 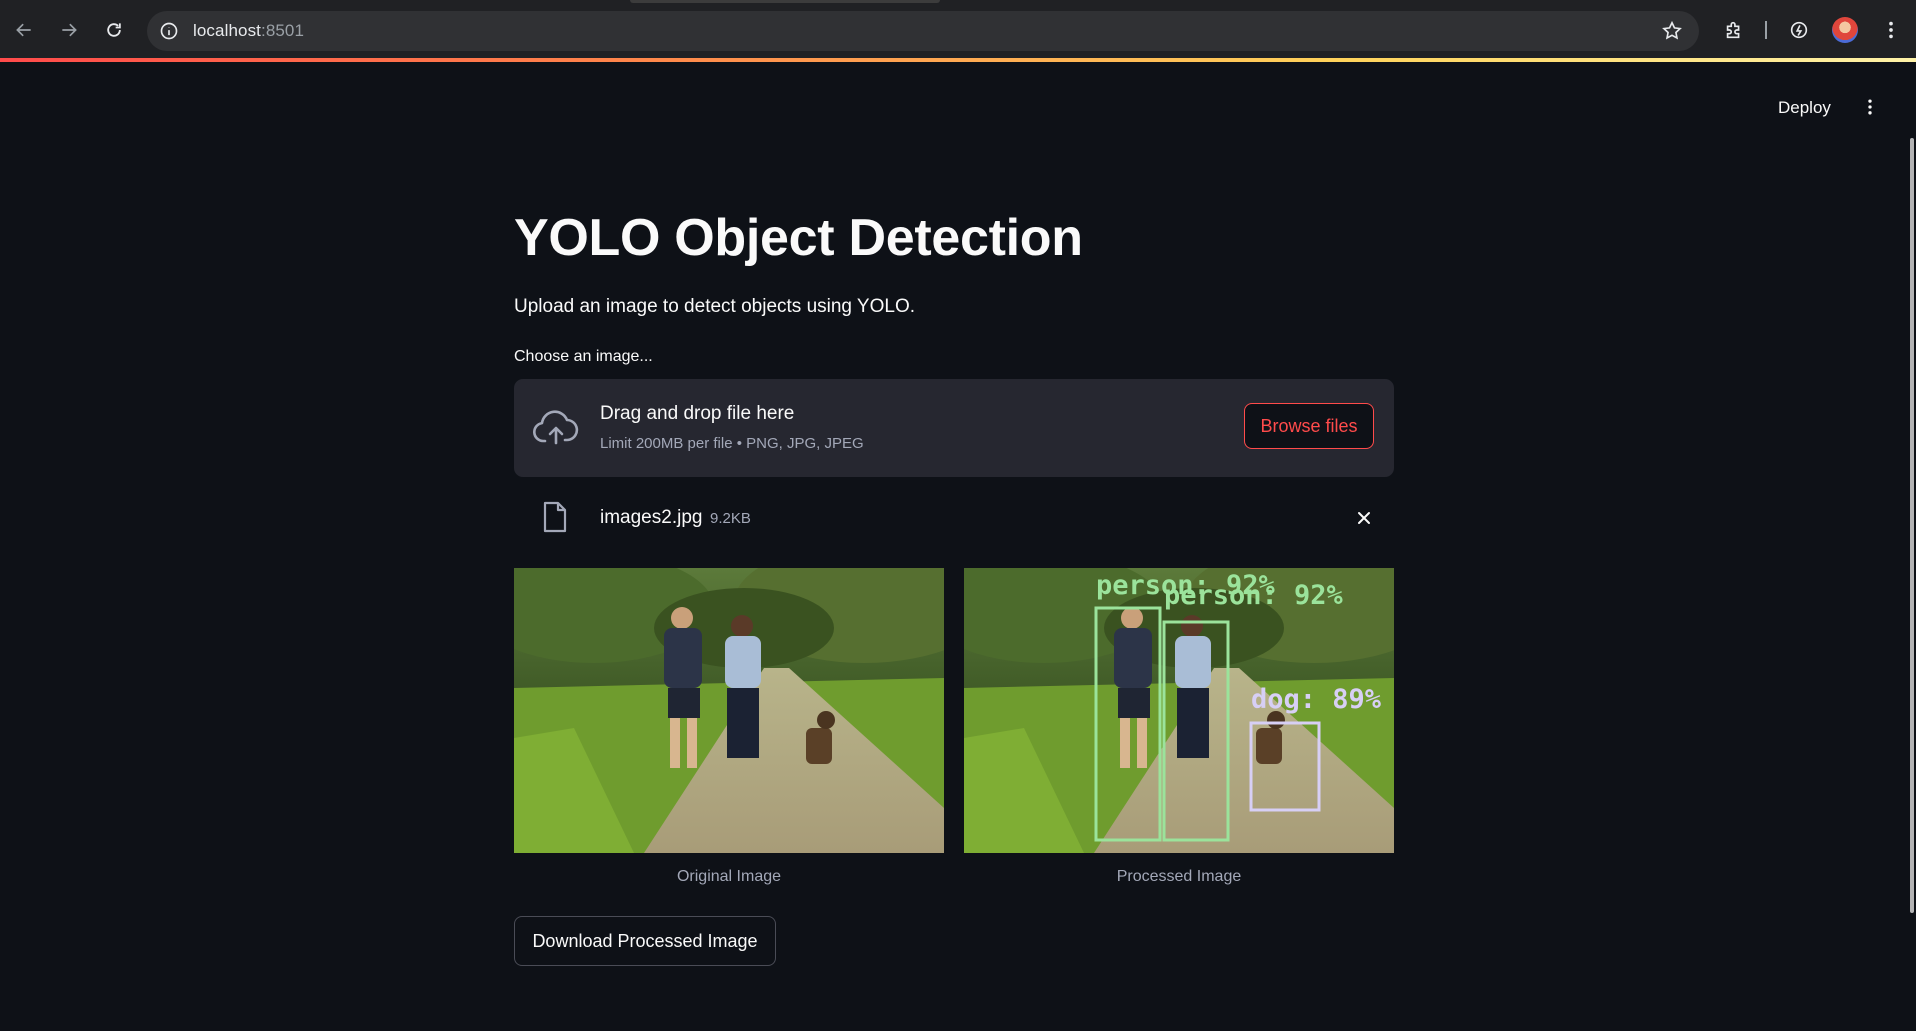 I want to click on main-menu-button, so click(x=1870, y=107).